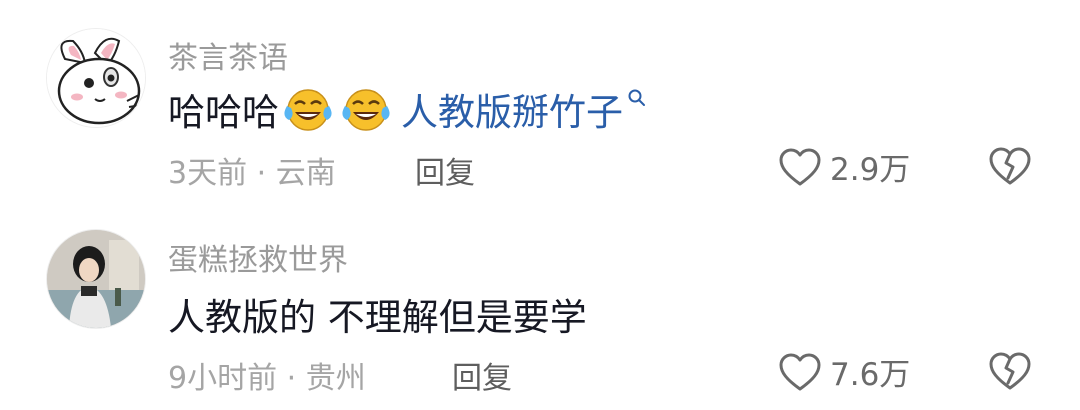  What do you see at coordinates (252, 173) in the screenshot?
I see `time-location: 3天前 · 云南` at bounding box center [252, 173].